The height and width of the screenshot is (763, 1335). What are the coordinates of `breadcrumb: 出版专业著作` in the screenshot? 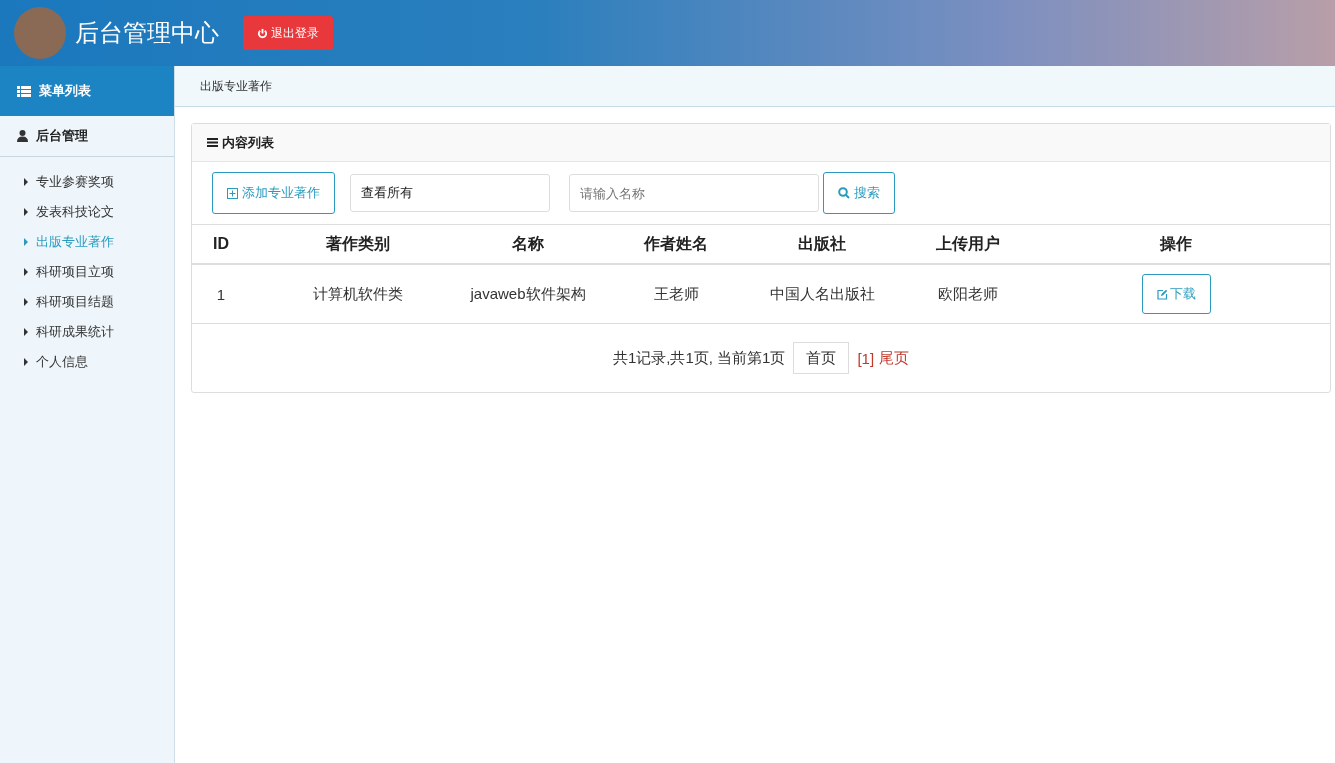 It's located at (755, 86).